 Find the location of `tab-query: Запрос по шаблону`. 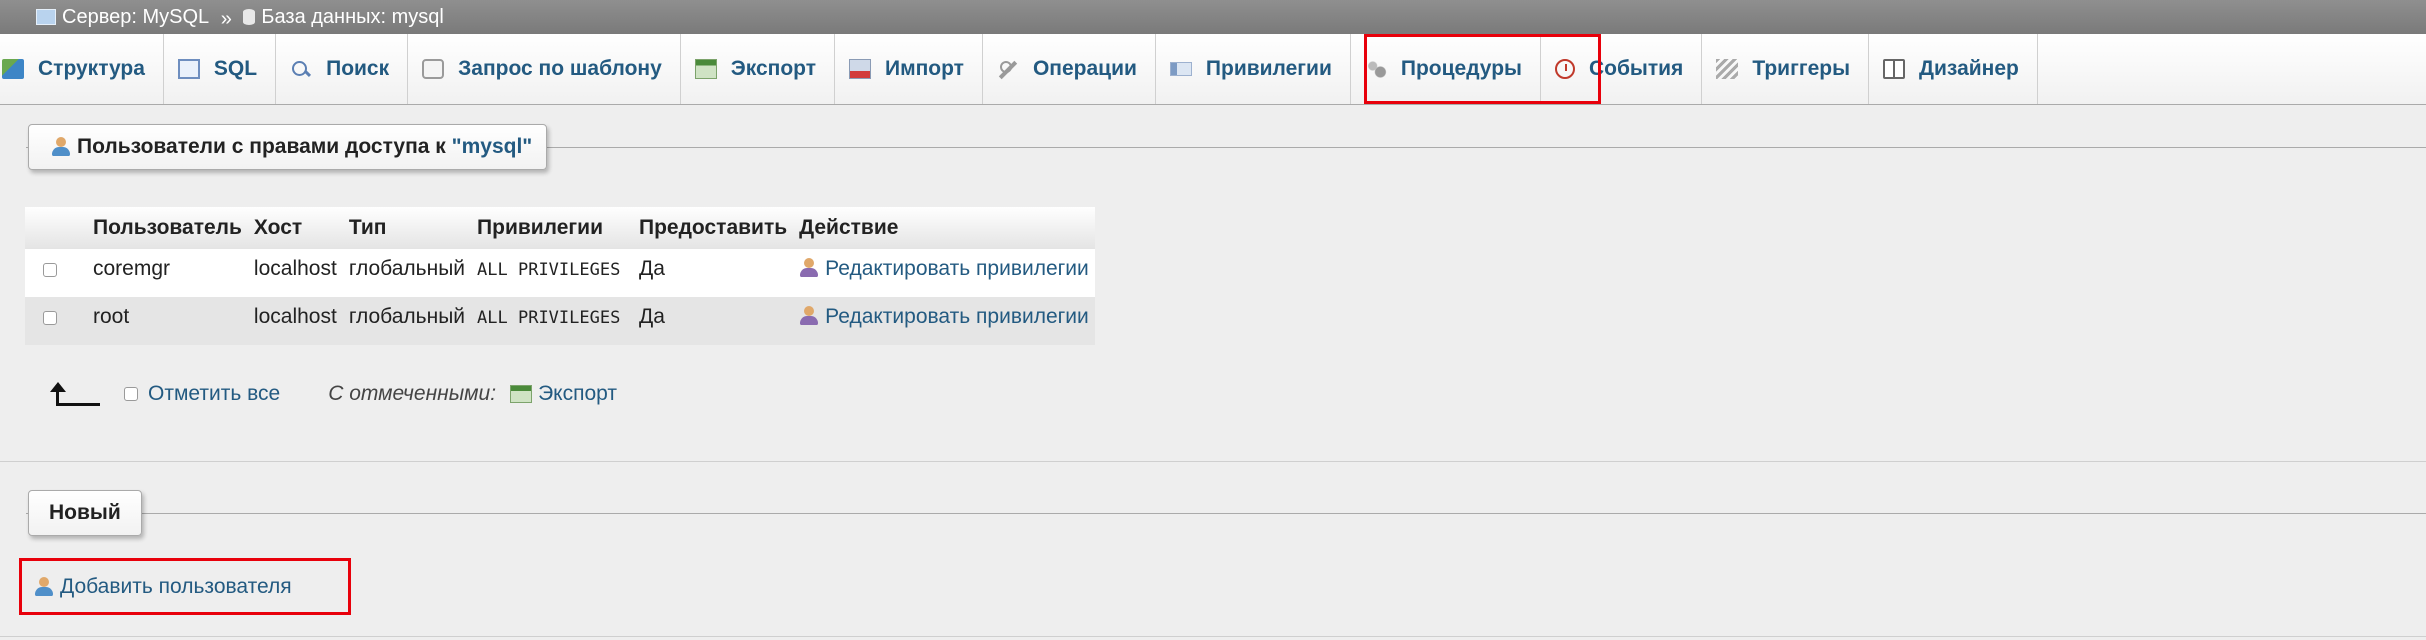

tab-query: Запрос по шаблону is located at coordinates (544, 69).